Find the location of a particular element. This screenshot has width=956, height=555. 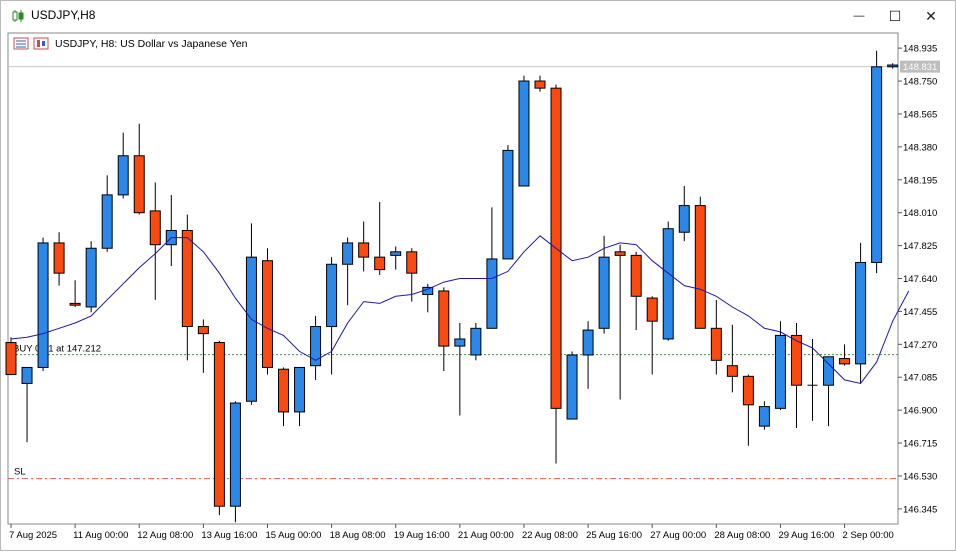

y-tick-label: 148.565 is located at coordinates (920, 114).